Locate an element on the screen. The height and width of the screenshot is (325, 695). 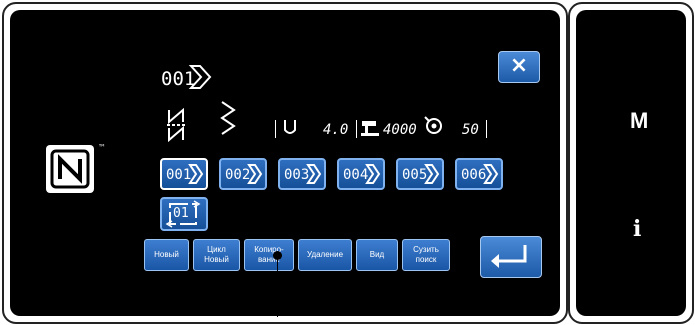
new-cycle-button: Цикл Новый is located at coordinates (216, 255).